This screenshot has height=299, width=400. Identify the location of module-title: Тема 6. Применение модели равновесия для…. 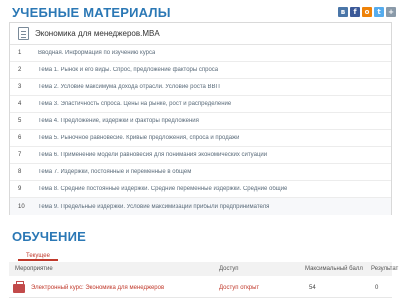
(152, 155).